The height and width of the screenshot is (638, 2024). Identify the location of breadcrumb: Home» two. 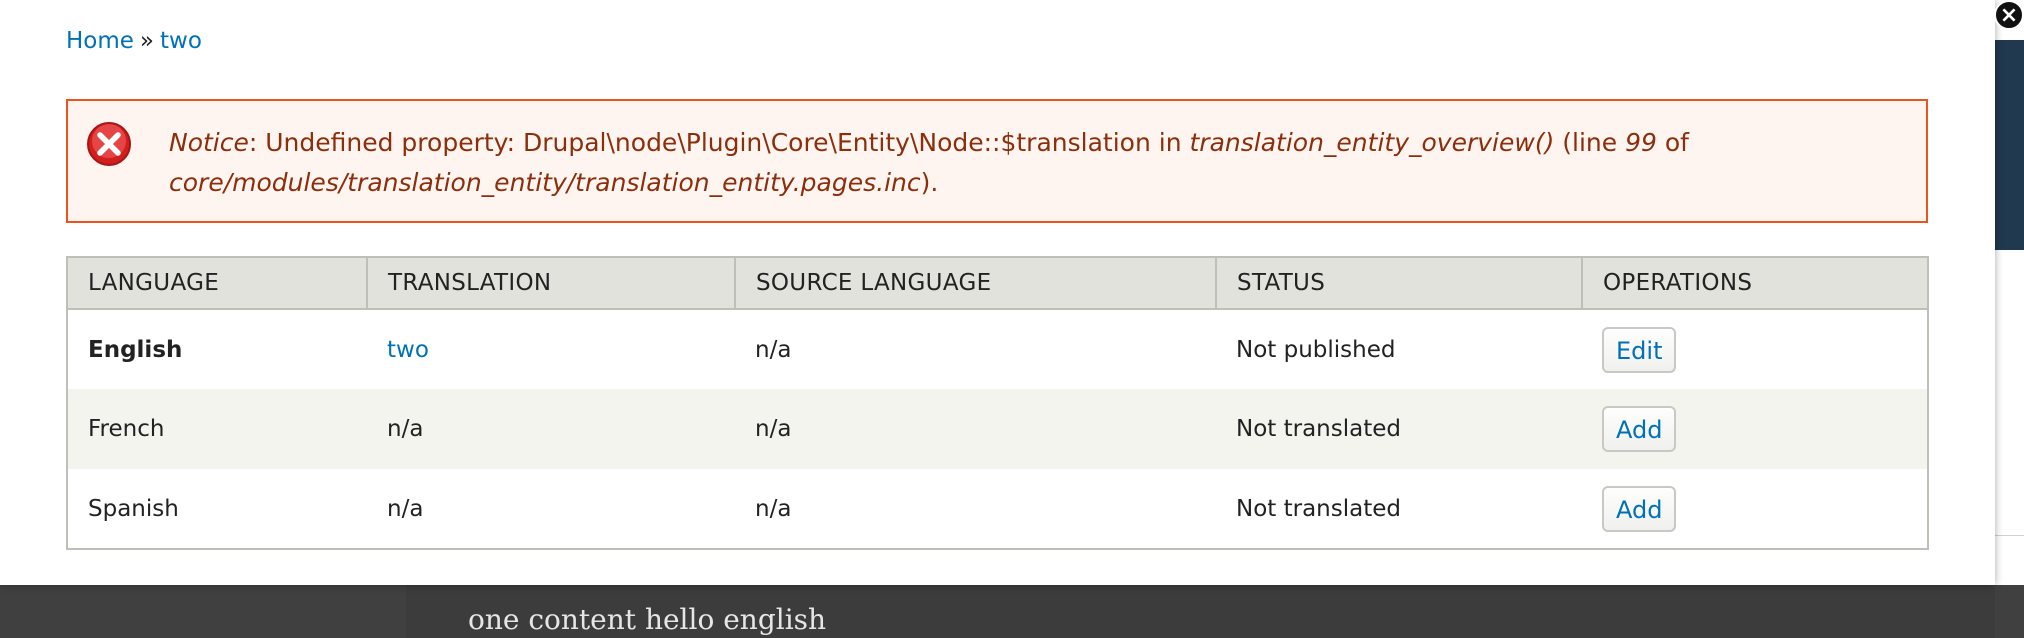
(134, 41).